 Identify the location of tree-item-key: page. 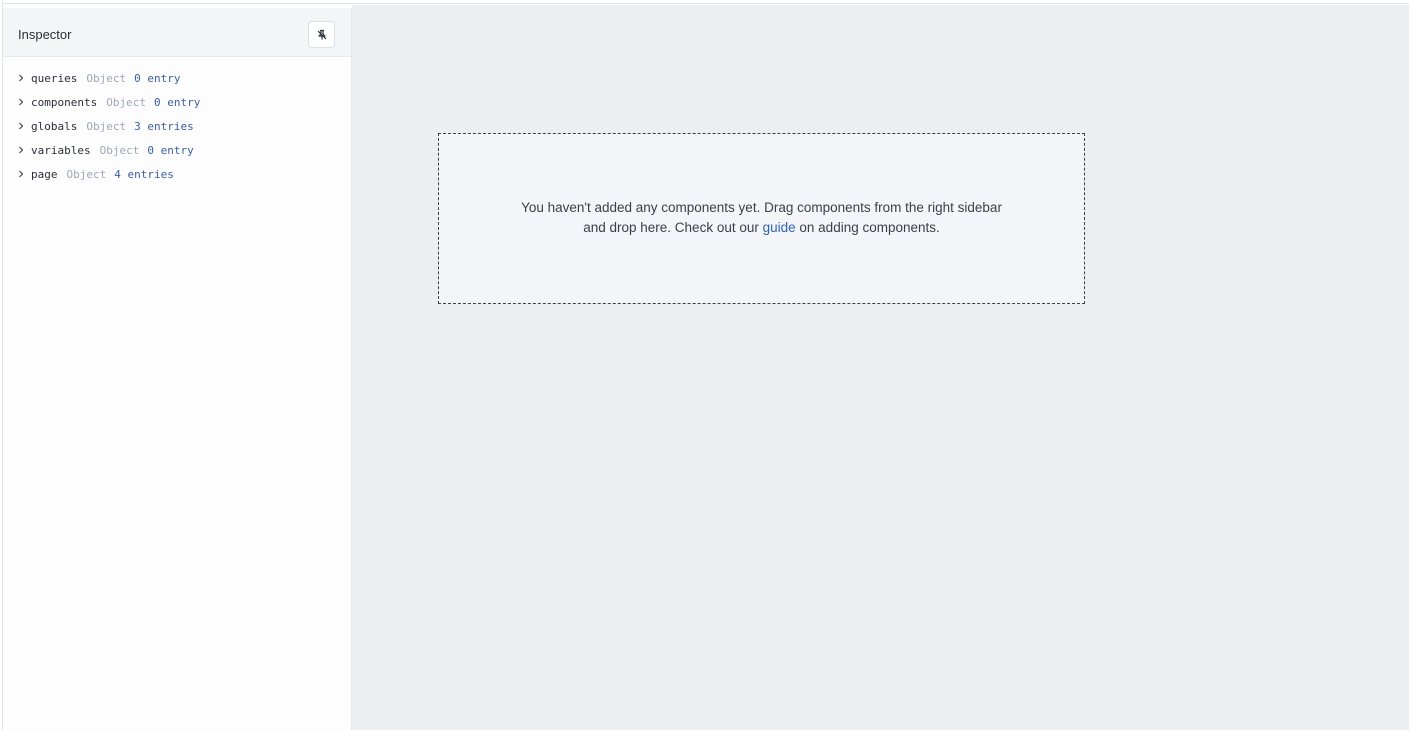
(44, 174).